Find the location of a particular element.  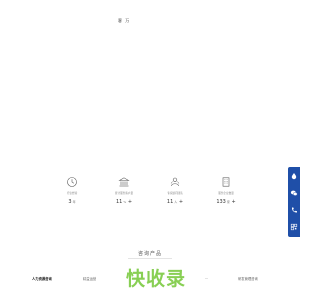

header-text: 客 万 is located at coordinates (124, 20).